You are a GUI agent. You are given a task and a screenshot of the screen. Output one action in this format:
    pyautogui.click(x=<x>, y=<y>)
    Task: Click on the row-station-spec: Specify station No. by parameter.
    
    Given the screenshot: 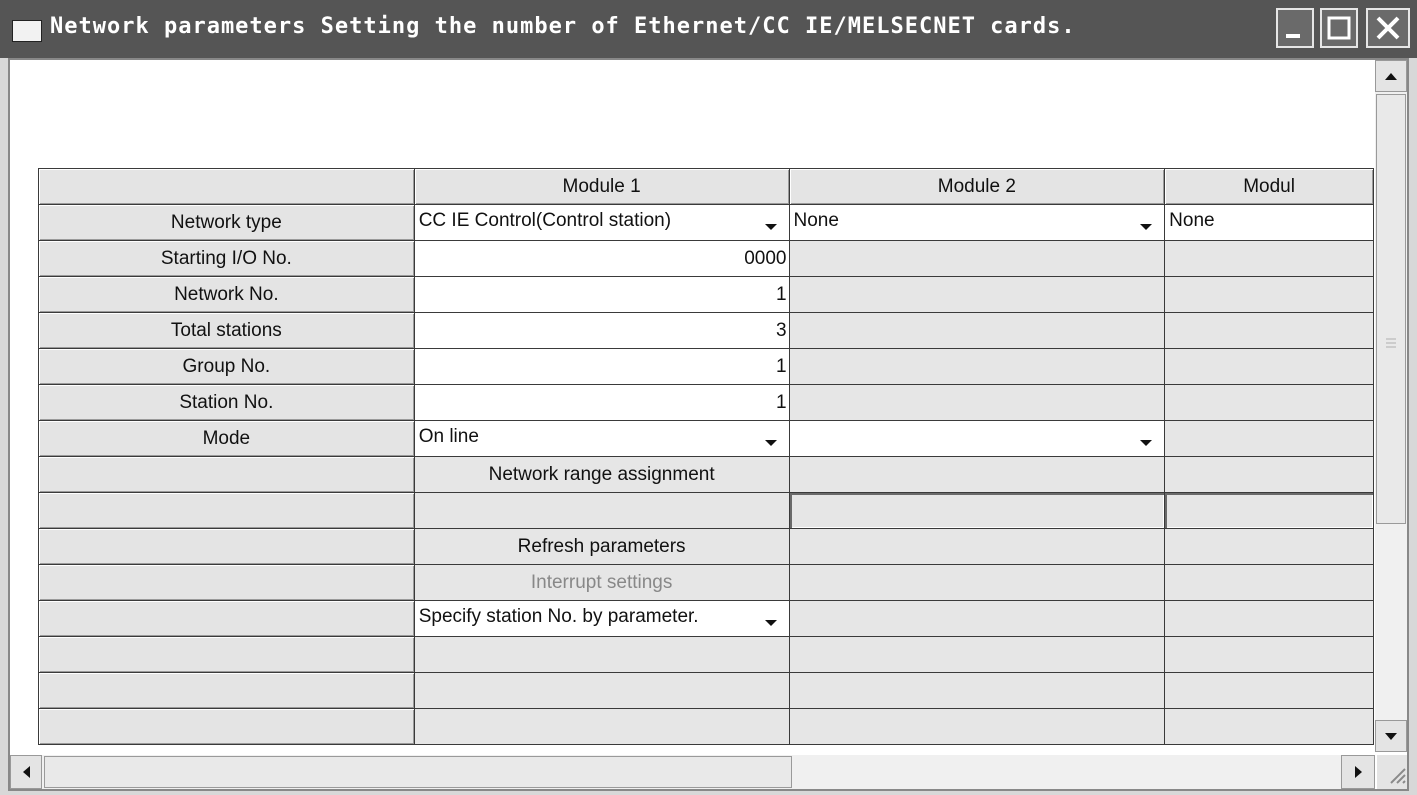 What is the action you would take?
    pyautogui.click(x=706, y=618)
    